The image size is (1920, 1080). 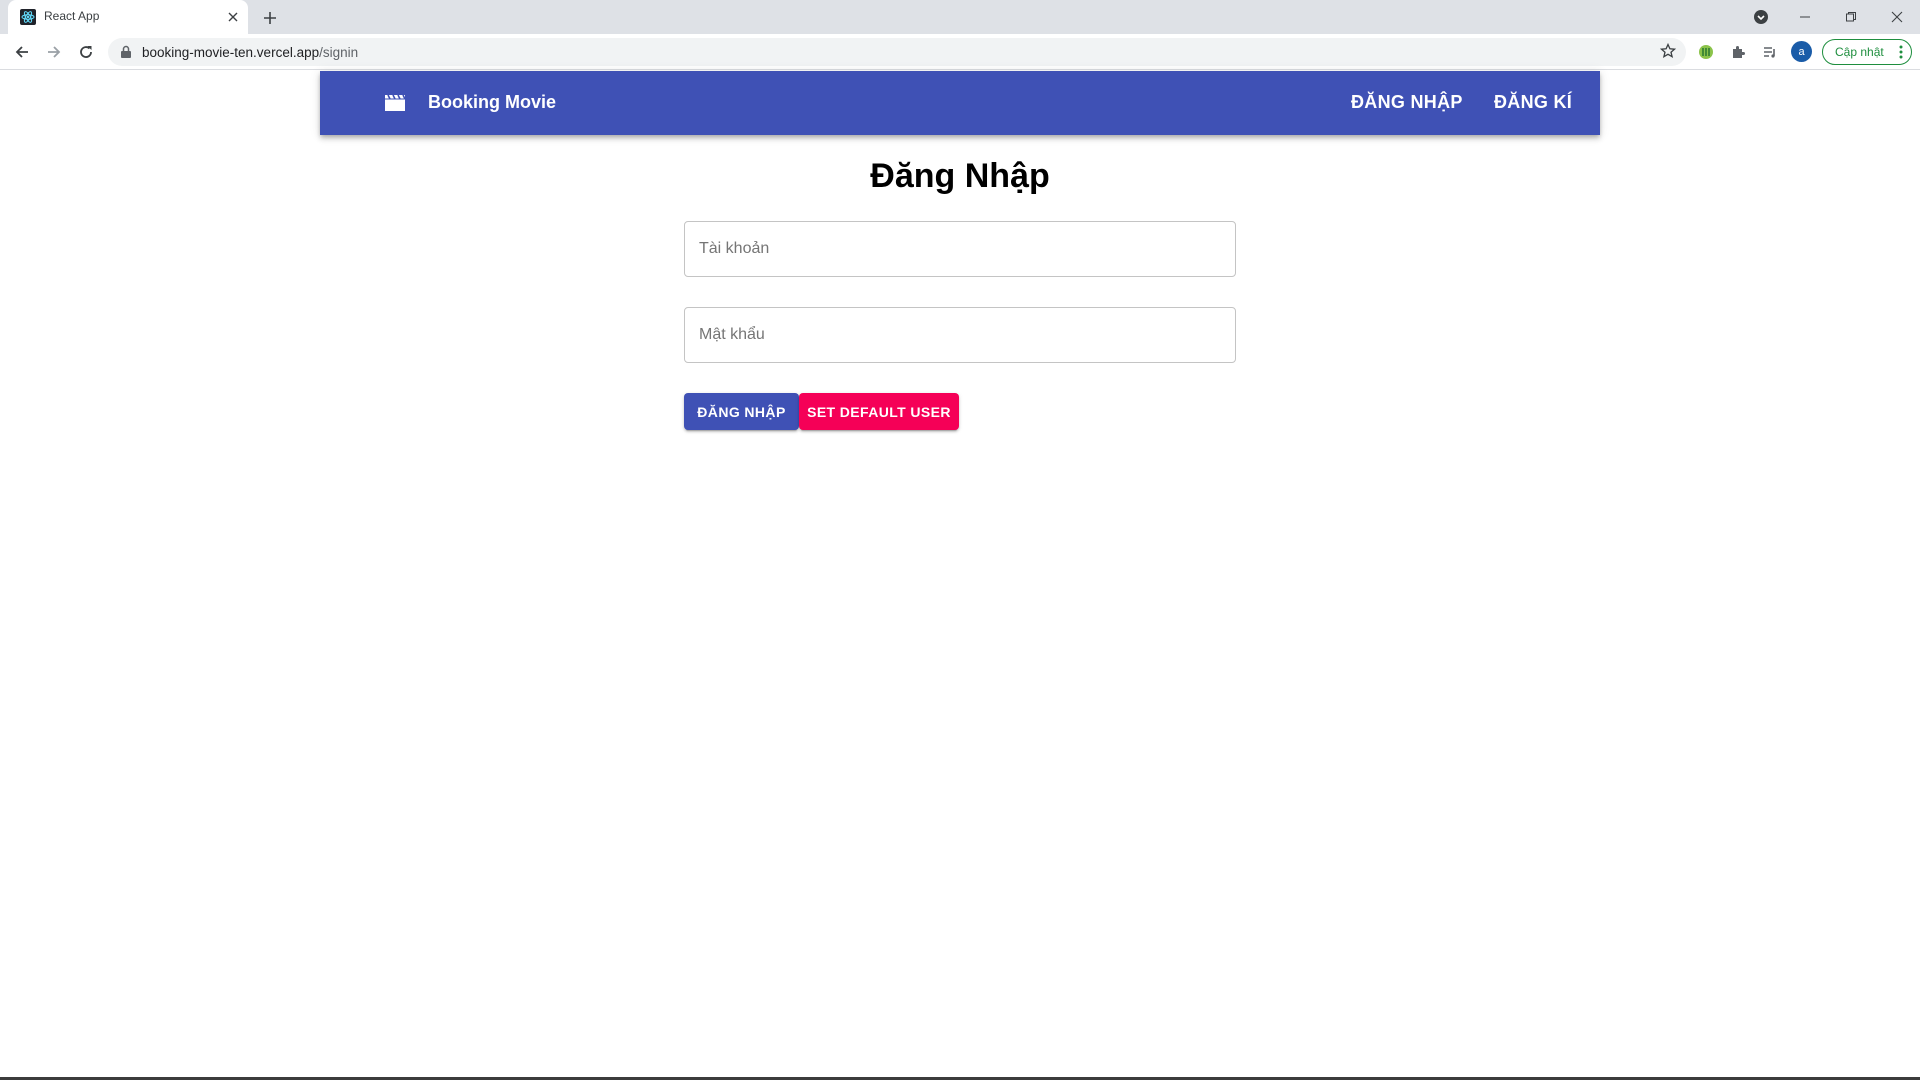 I want to click on extension-icon, so click(x=1706, y=52).